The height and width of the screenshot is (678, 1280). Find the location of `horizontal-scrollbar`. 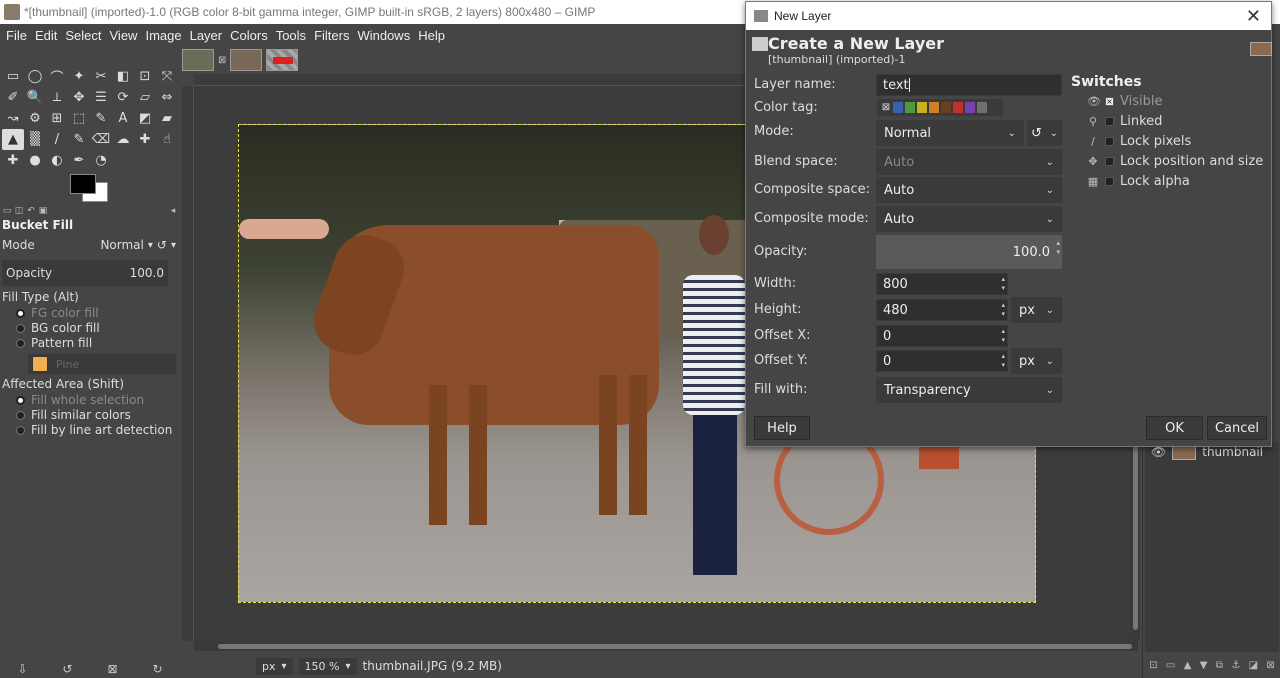

horizontal-scrollbar is located at coordinates (666, 646).